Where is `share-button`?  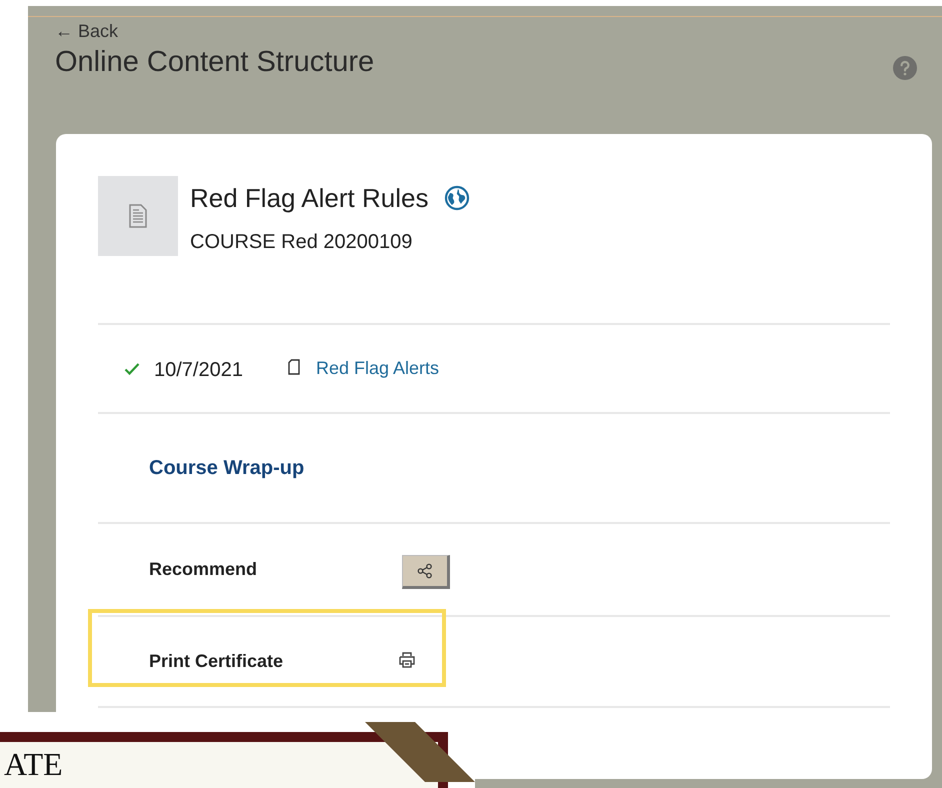
share-button is located at coordinates (426, 571).